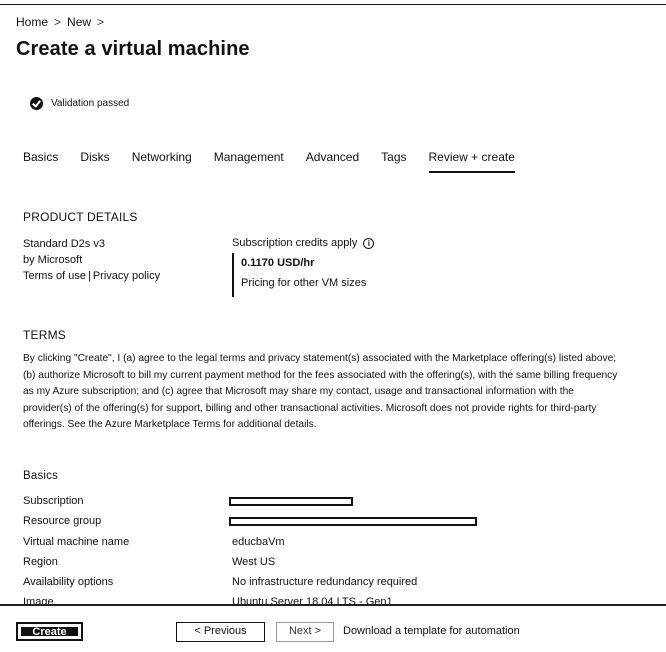 The image size is (666, 652). I want to click on tab-tags: Tags, so click(393, 161).